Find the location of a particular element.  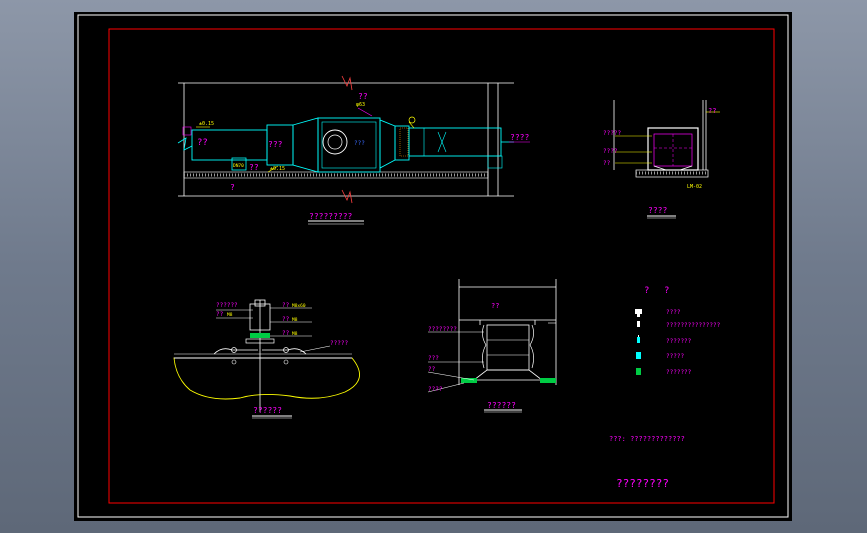

plan-tag-top-sub: φ63 is located at coordinates (360, 105).